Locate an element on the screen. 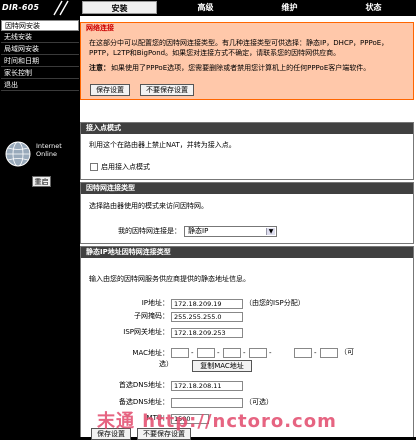 The width and height of the screenshot is (416, 440). static-ip-desc: 输入由您的因特网服务供应商提供的静态地址信息。 is located at coordinates (169, 279).